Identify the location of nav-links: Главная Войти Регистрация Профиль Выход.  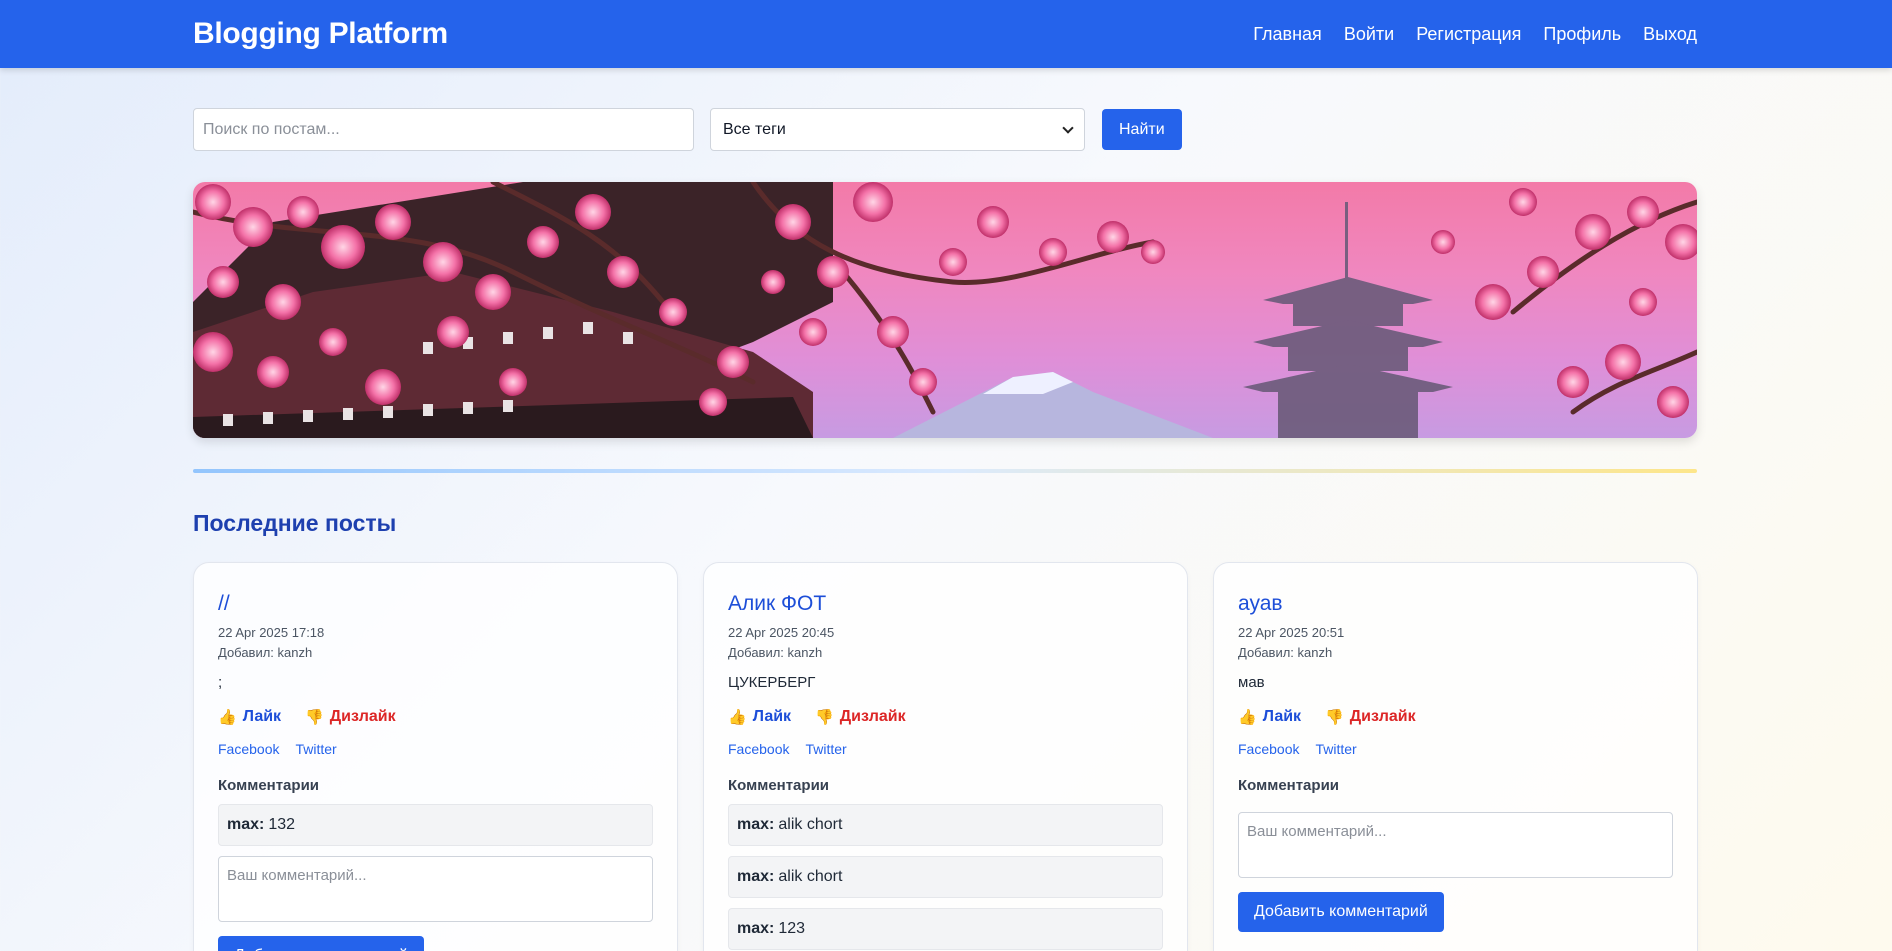
(1475, 34).